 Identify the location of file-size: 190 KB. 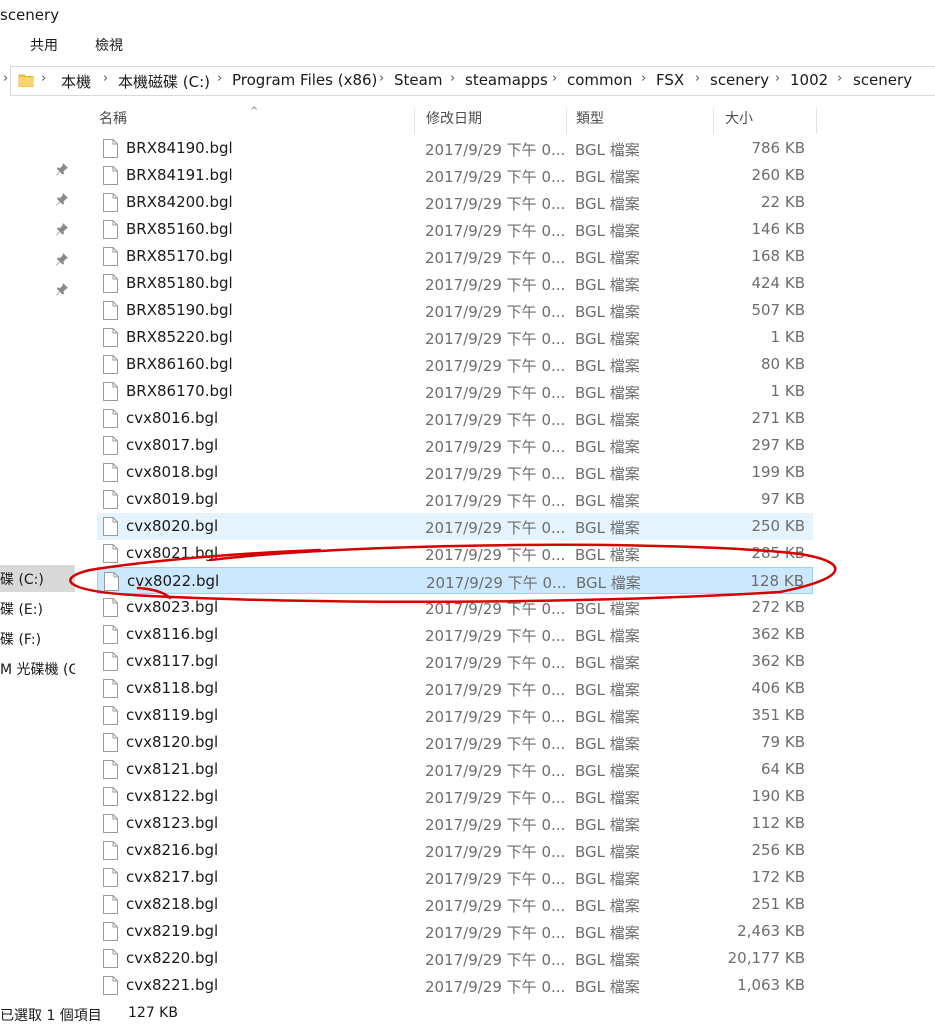
(778, 796).